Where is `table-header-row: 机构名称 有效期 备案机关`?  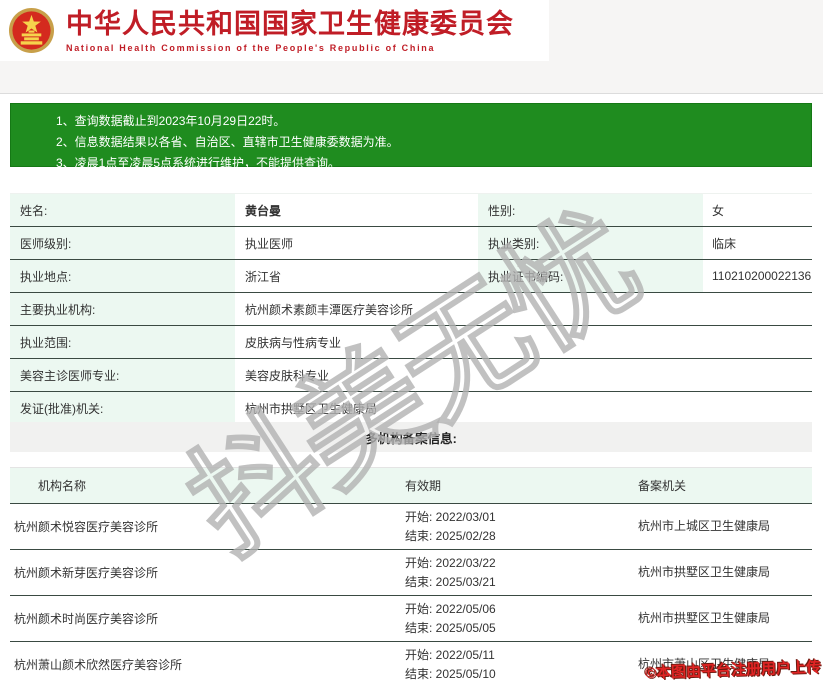 table-header-row: 机构名称 有效期 备案机关 is located at coordinates (411, 486).